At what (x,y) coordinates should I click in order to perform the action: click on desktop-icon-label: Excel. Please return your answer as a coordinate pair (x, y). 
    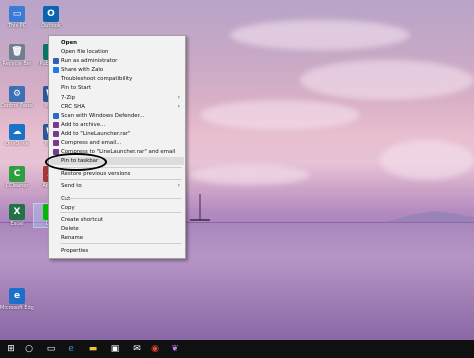
    Looking at the image, I should click on (17, 224).